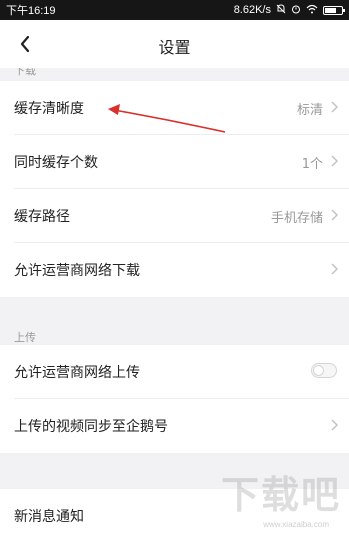 Image resolution: width=349 pixels, height=543 pixels. What do you see at coordinates (312, 10) in the screenshot?
I see `wifi-icon` at bounding box center [312, 10].